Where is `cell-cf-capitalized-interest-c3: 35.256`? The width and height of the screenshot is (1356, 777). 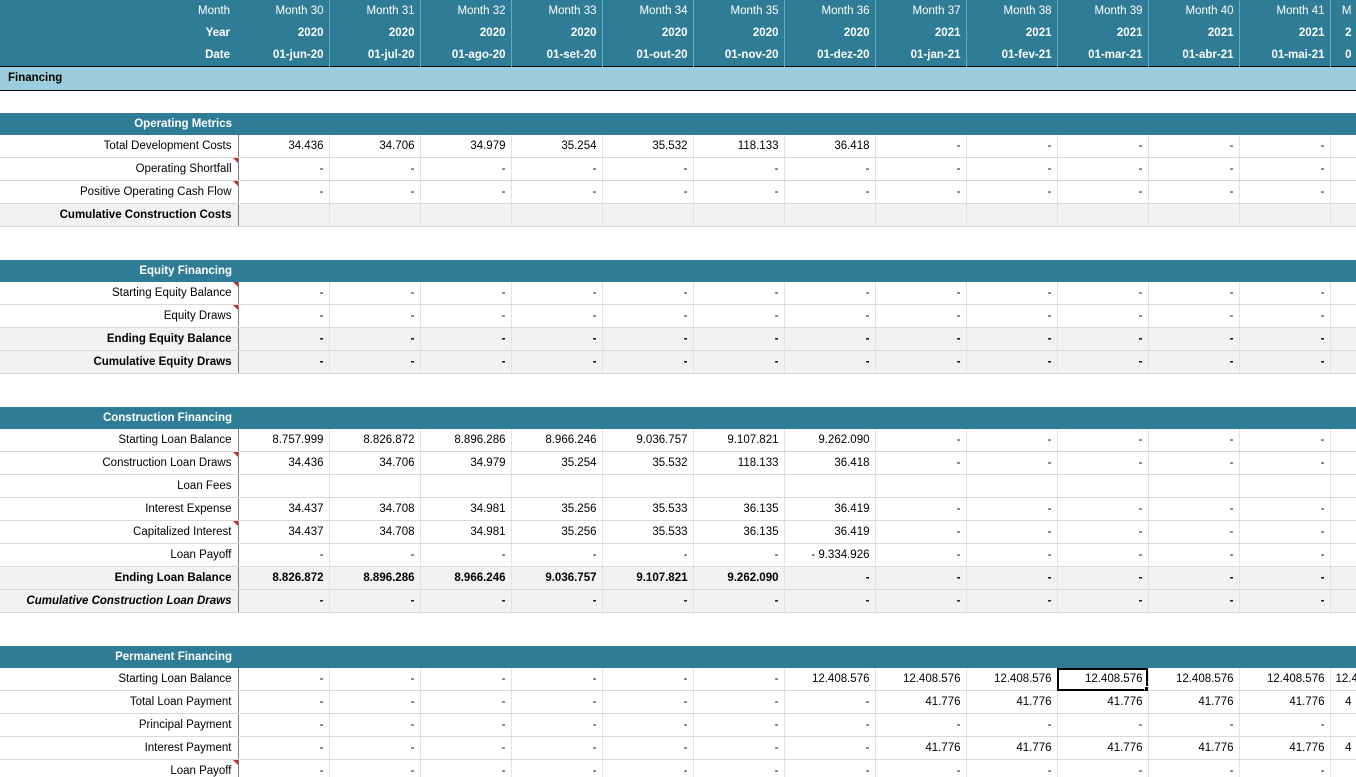
cell-cf-capitalized-interest-c3: 35.256 is located at coordinates (557, 532).